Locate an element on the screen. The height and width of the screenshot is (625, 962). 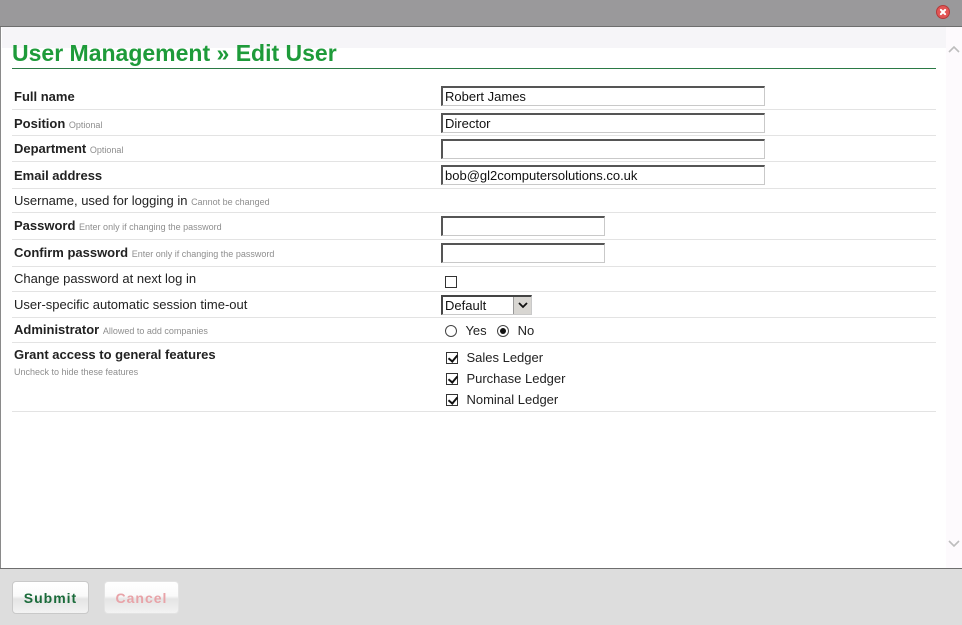
department-hint: Optional is located at coordinates (106, 150).